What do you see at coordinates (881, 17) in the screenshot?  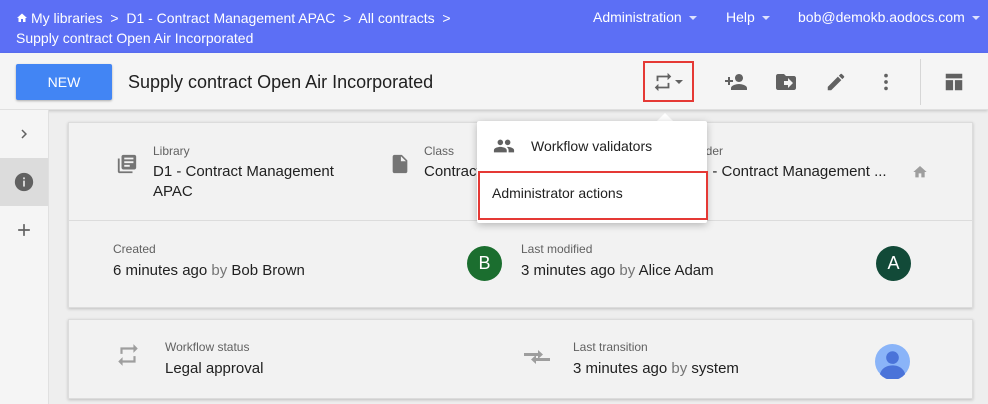 I see `user-email: bob@demokb.aodocs.com` at bounding box center [881, 17].